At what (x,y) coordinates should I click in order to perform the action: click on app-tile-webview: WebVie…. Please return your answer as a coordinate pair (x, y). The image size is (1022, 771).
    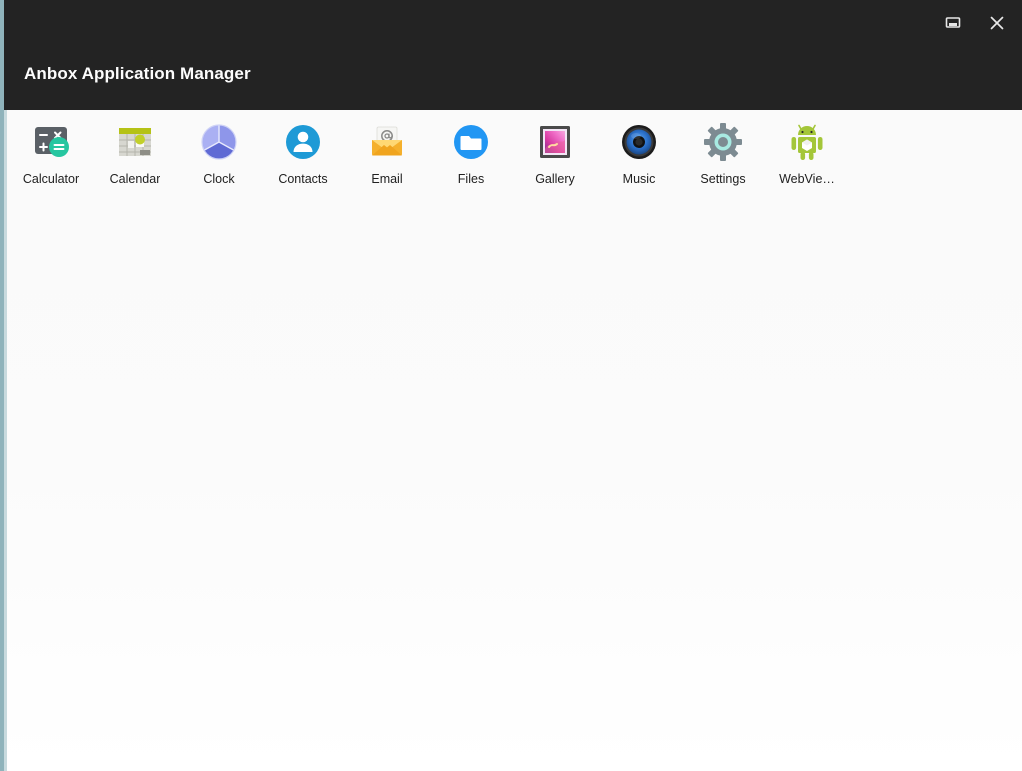
    Looking at the image, I should click on (807, 158).